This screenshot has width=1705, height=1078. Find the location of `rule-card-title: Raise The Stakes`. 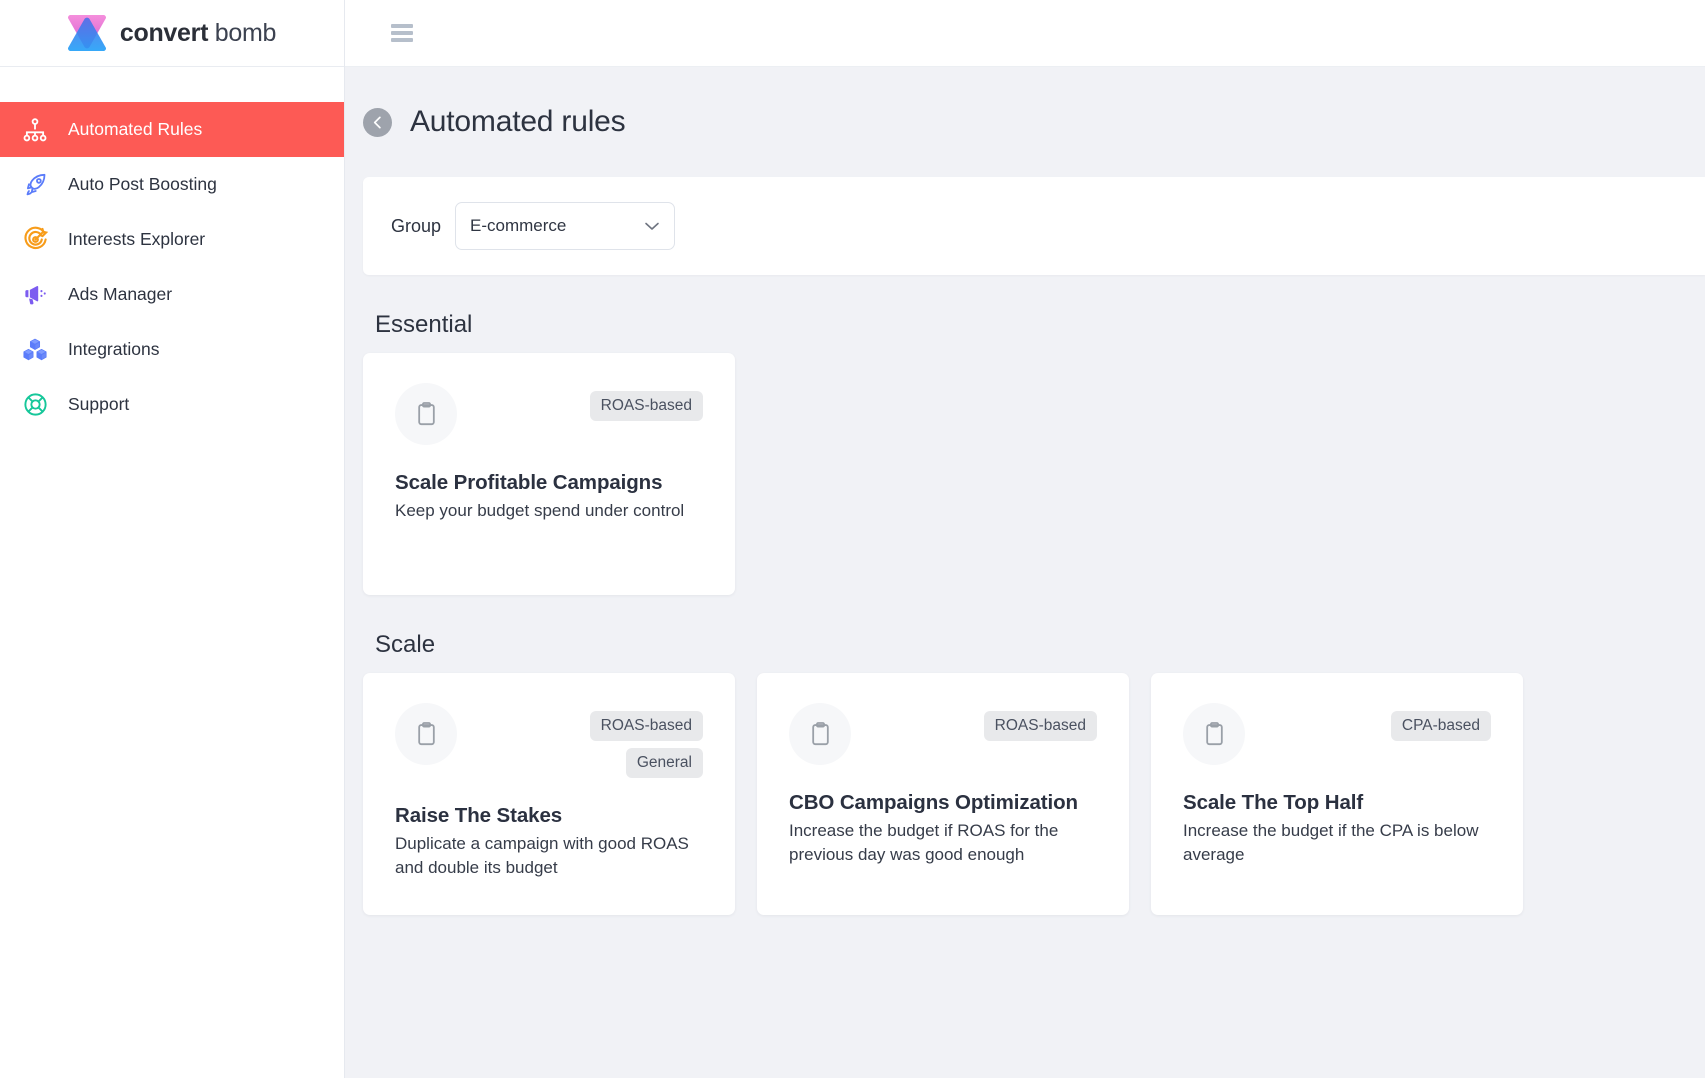

rule-card-title: Raise The Stakes is located at coordinates (479, 815).